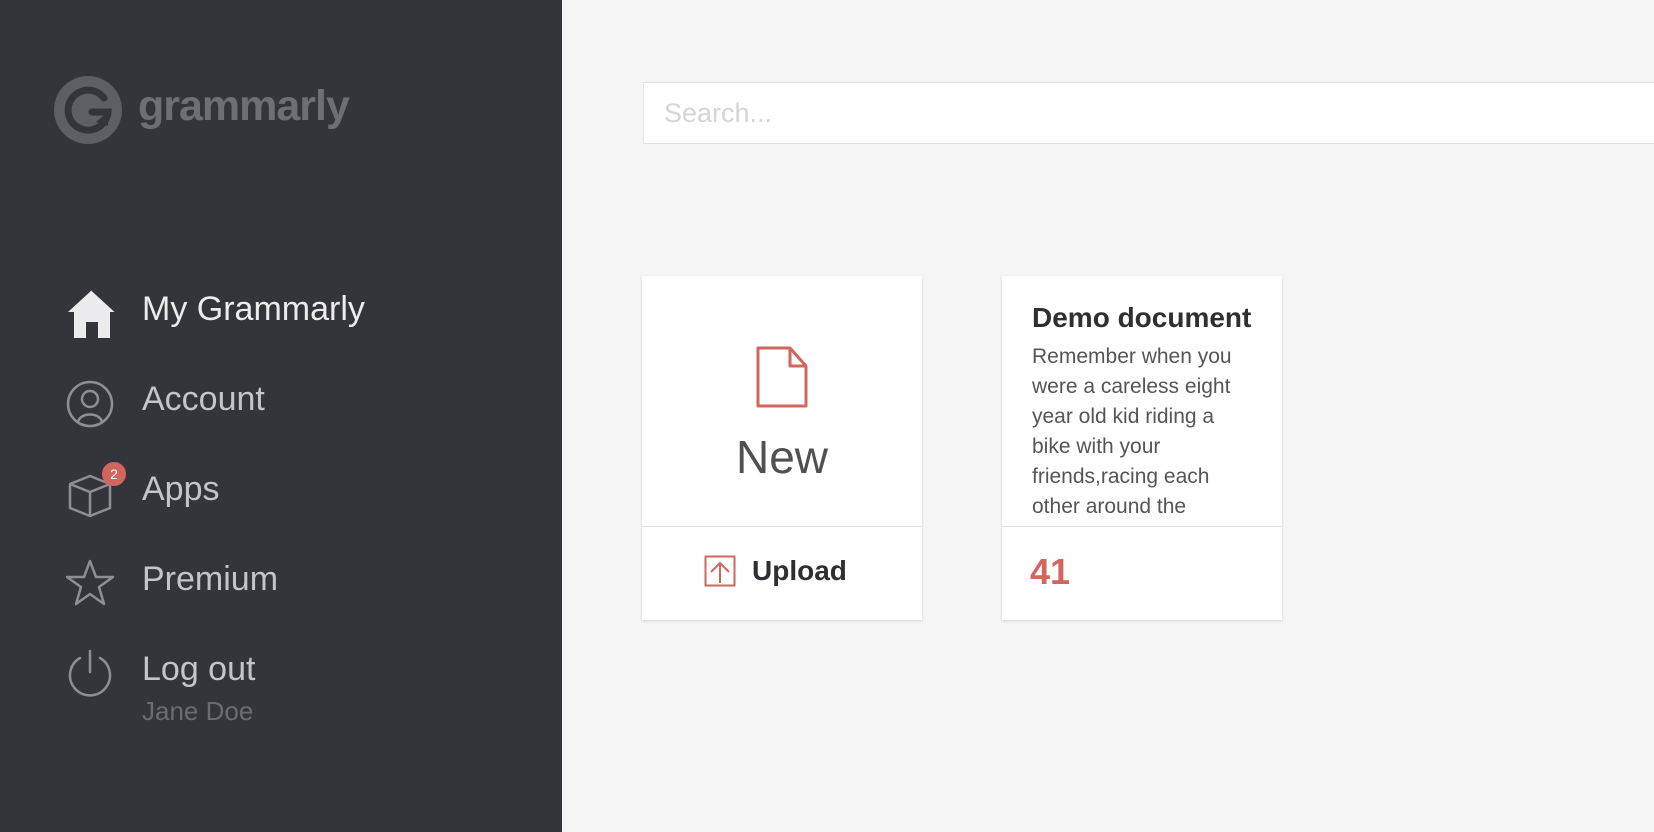 The image size is (1654, 832). Describe the element at coordinates (720, 571) in the screenshot. I see `upload-icon` at that location.